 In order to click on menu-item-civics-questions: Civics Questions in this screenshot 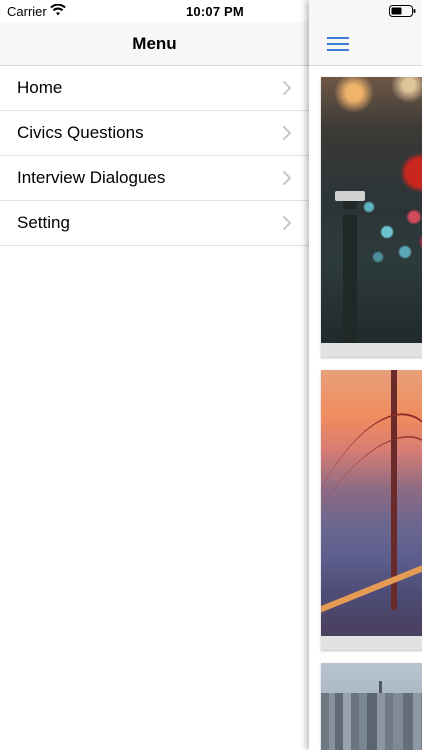, I will do `click(154, 133)`.